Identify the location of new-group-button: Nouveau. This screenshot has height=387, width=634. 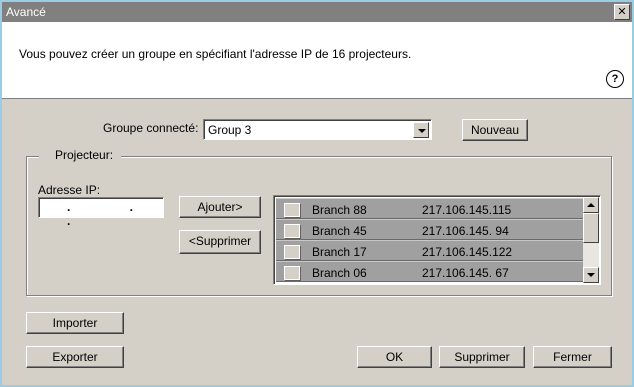
(495, 130).